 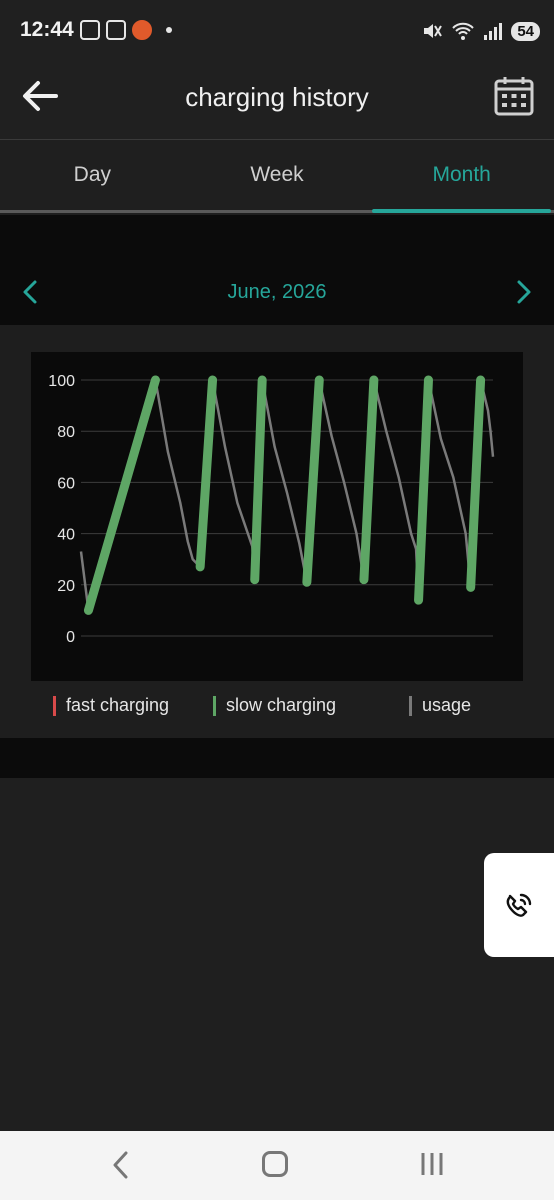 I want to click on y-tick-label: 20, so click(x=66, y=586).